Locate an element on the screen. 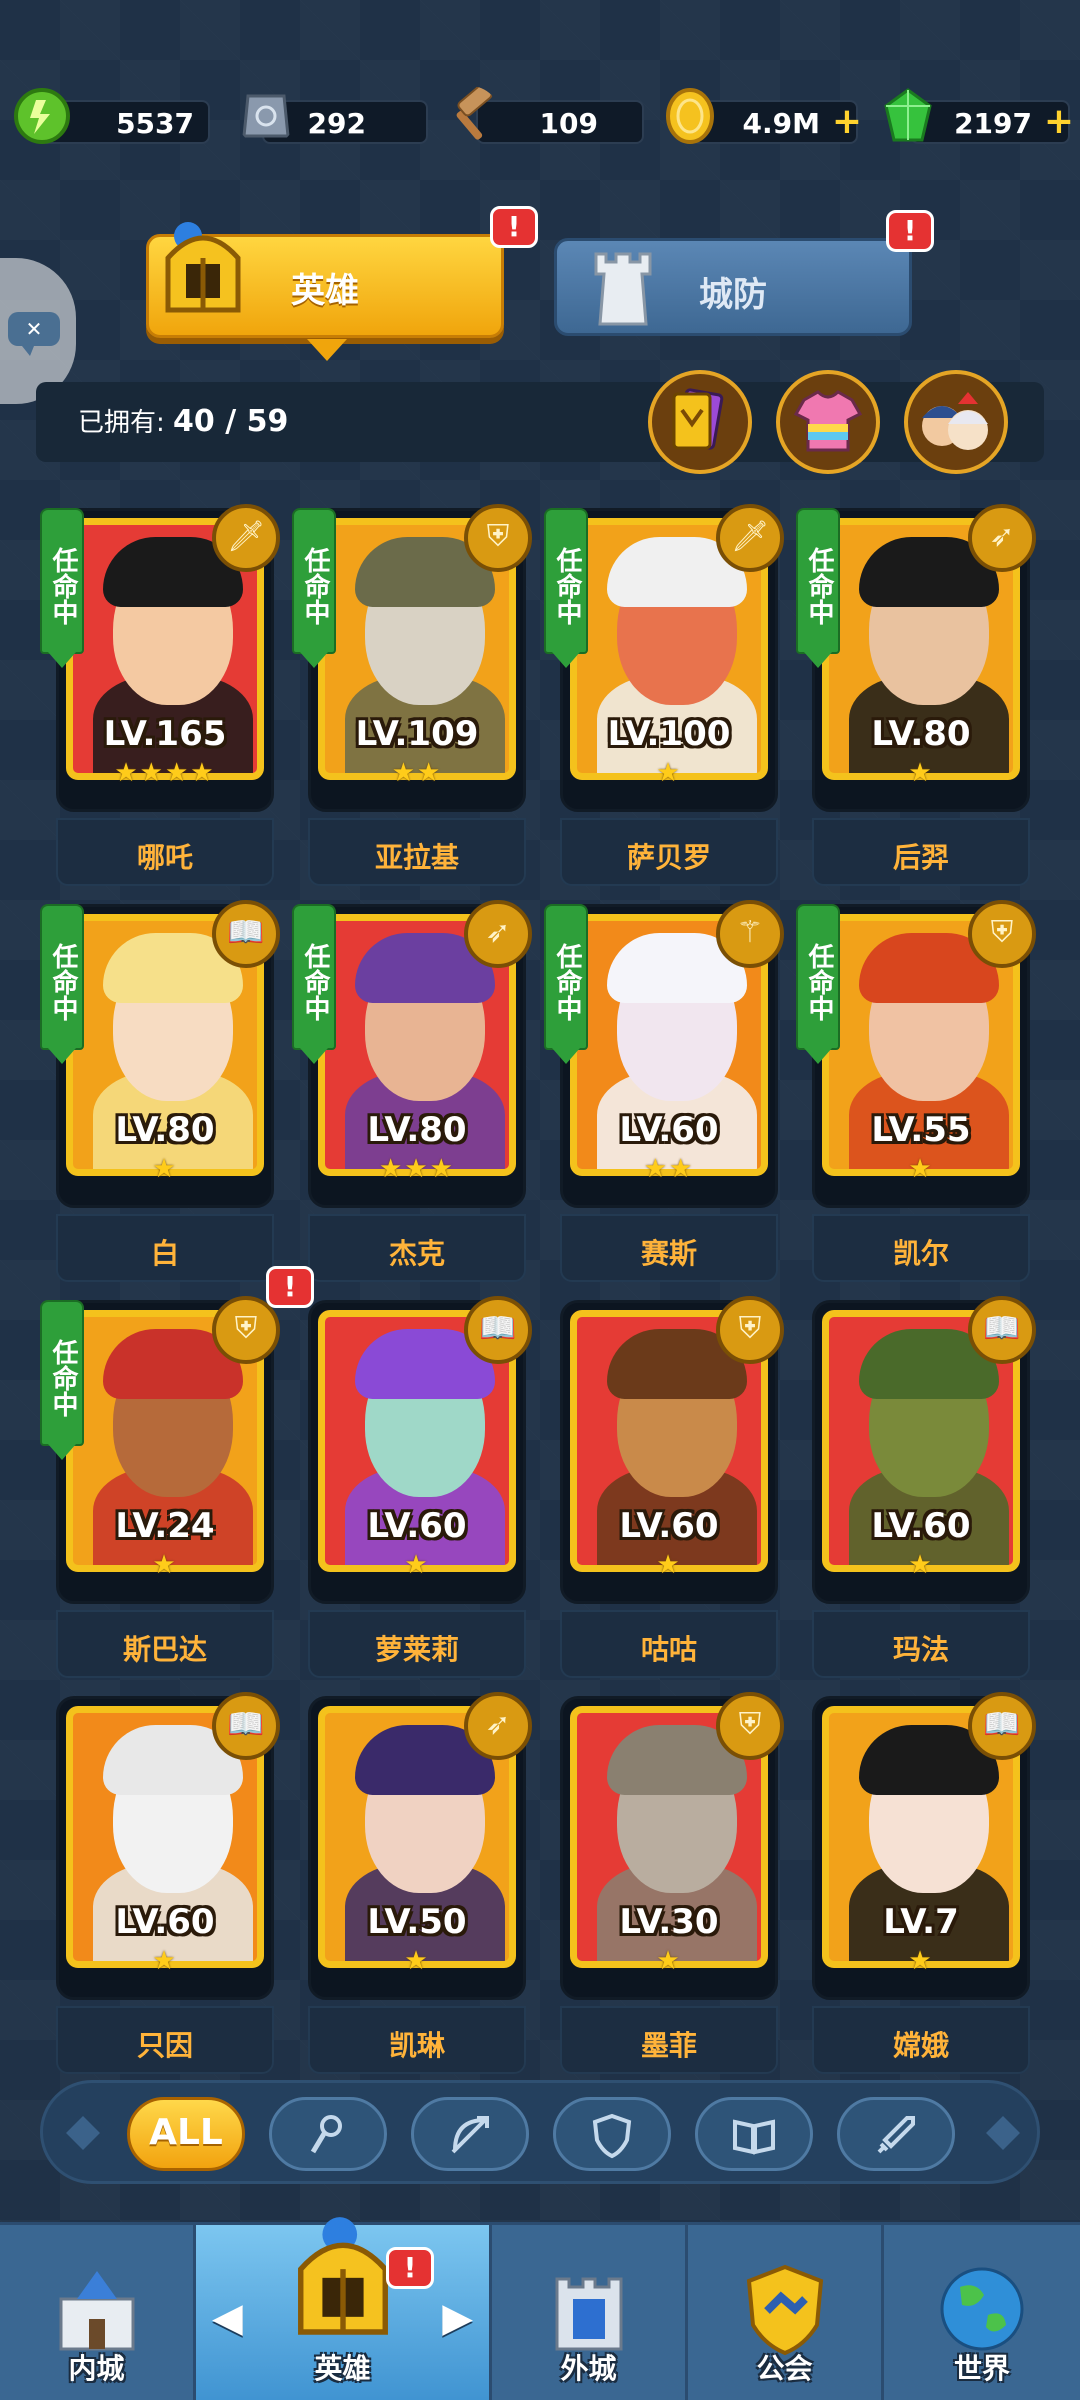  filter-all-button: ALL is located at coordinates (186, 2134).